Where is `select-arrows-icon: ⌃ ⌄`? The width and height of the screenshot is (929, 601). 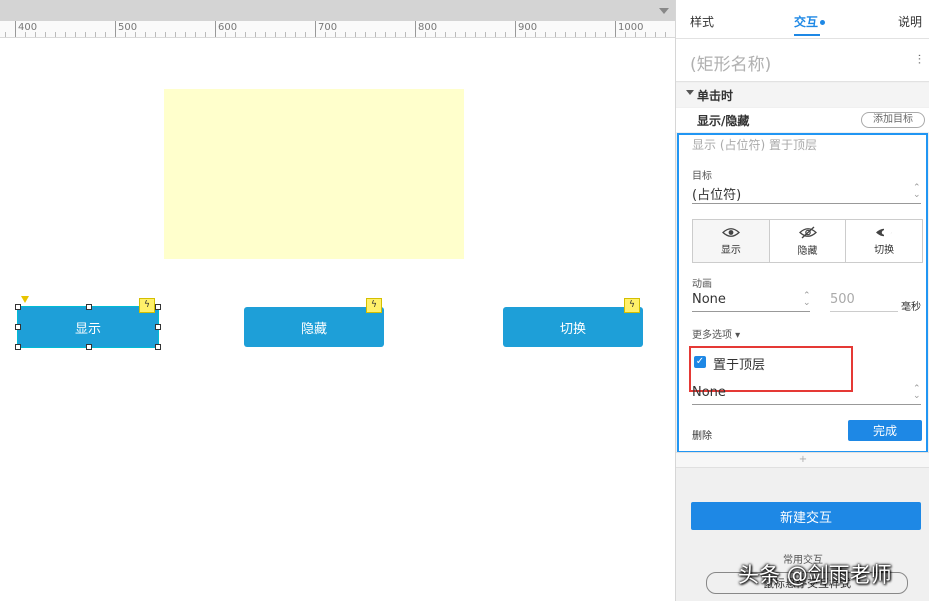
select-arrows-icon: ⌃ ⌄ is located at coordinates (807, 299).